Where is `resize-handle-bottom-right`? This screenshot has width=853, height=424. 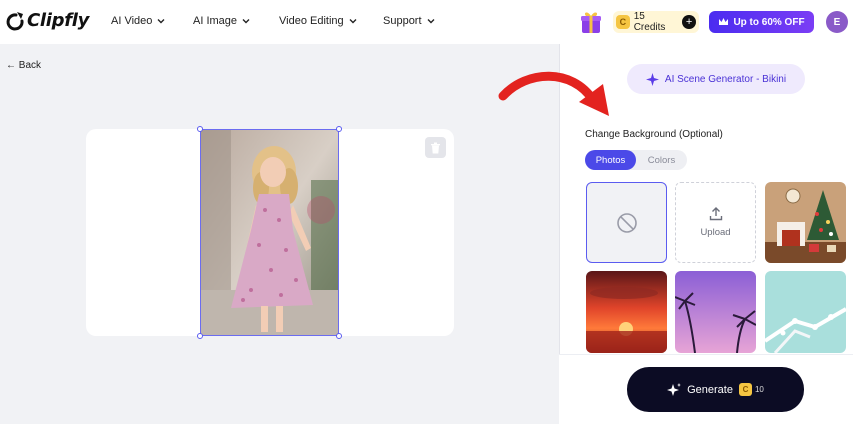 resize-handle-bottom-right is located at coordinates (339, 336).